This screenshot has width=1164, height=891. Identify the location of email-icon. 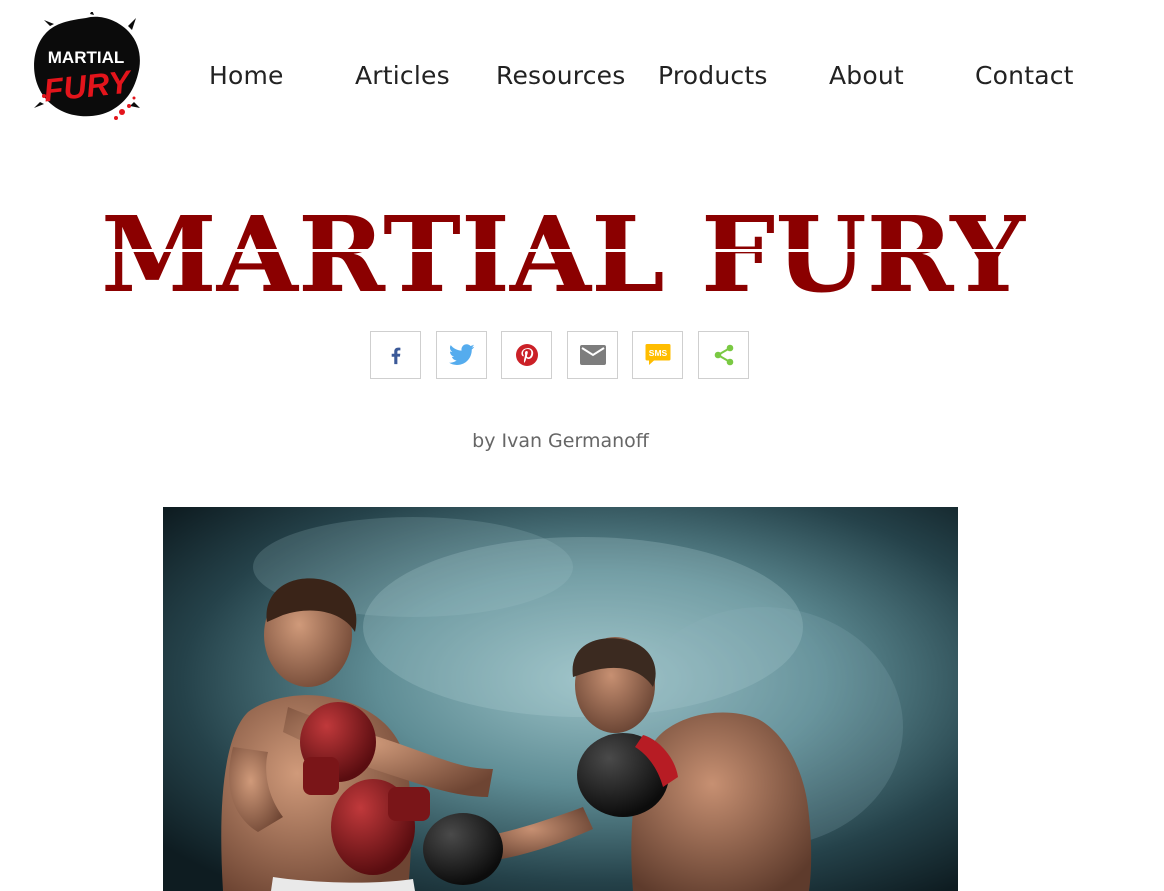
(592, 355).